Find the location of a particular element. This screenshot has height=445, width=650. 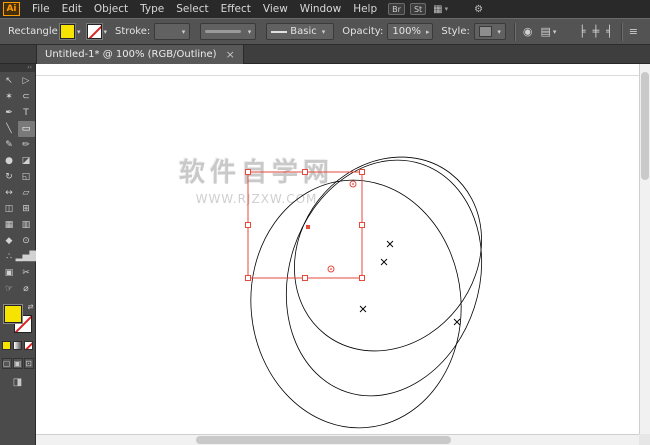

menu-object: Object is located at coordinates (111, 9).